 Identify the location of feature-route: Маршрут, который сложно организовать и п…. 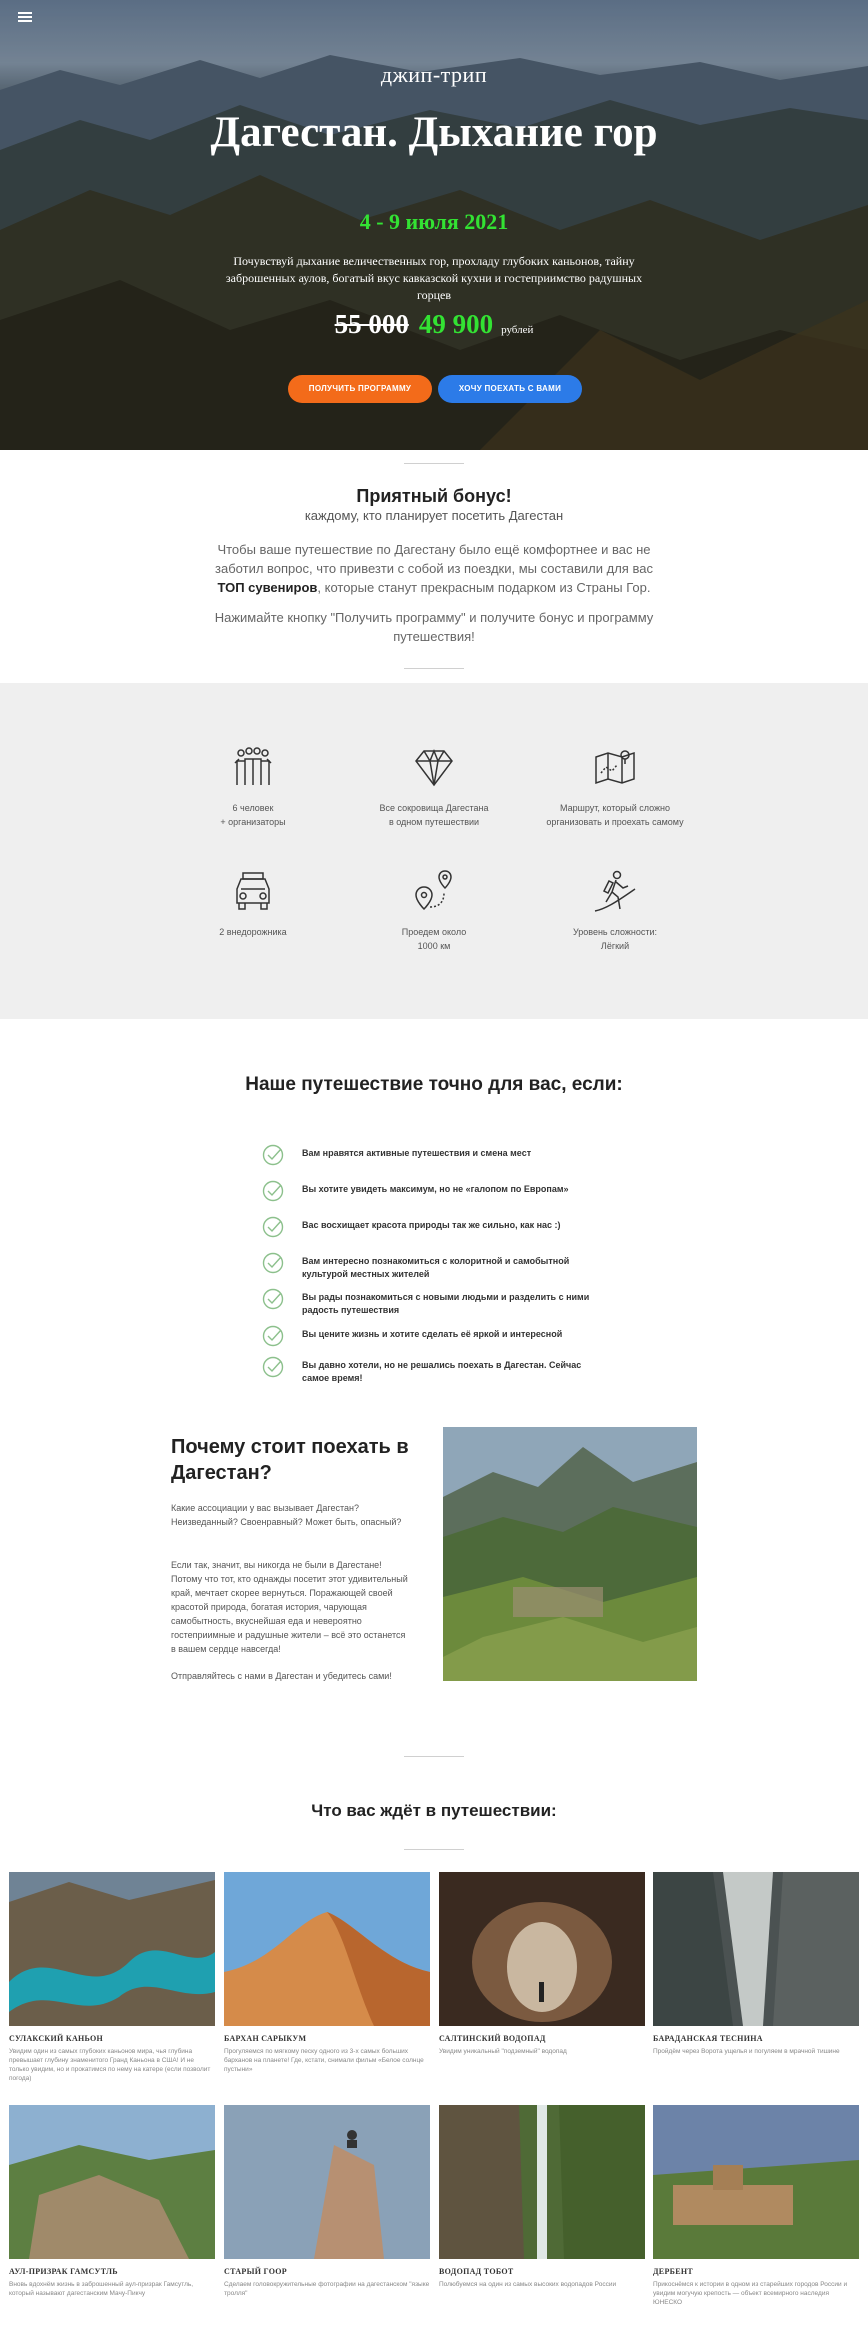
(615, 787).